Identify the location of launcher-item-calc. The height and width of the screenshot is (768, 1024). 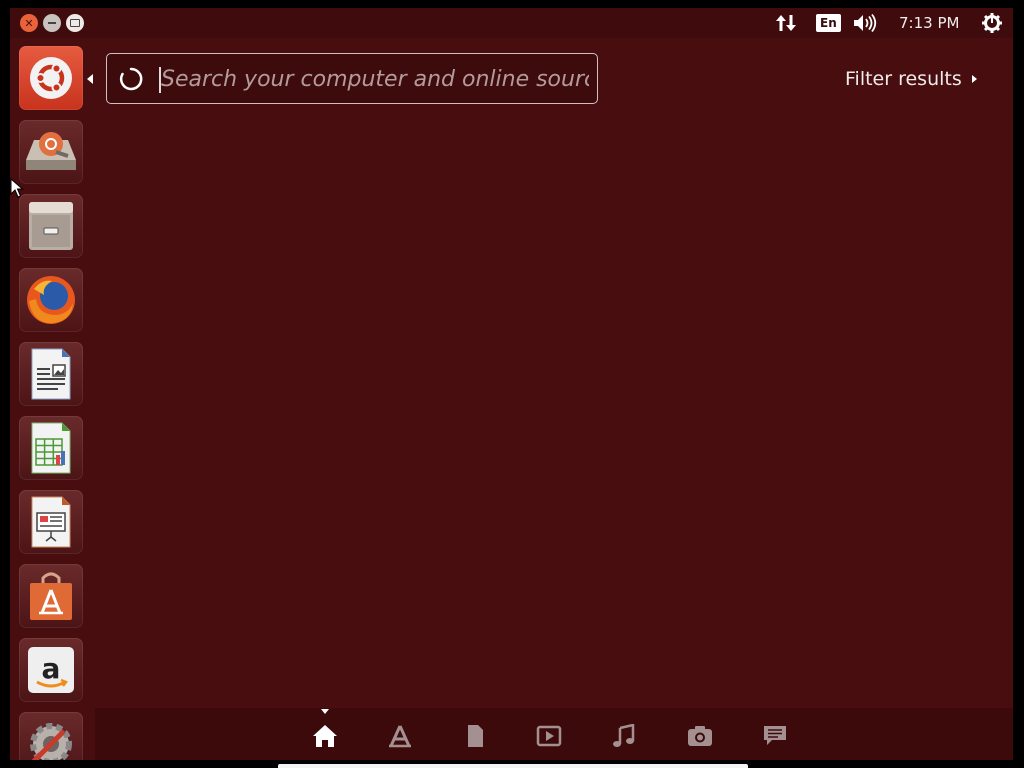
(51, 448).